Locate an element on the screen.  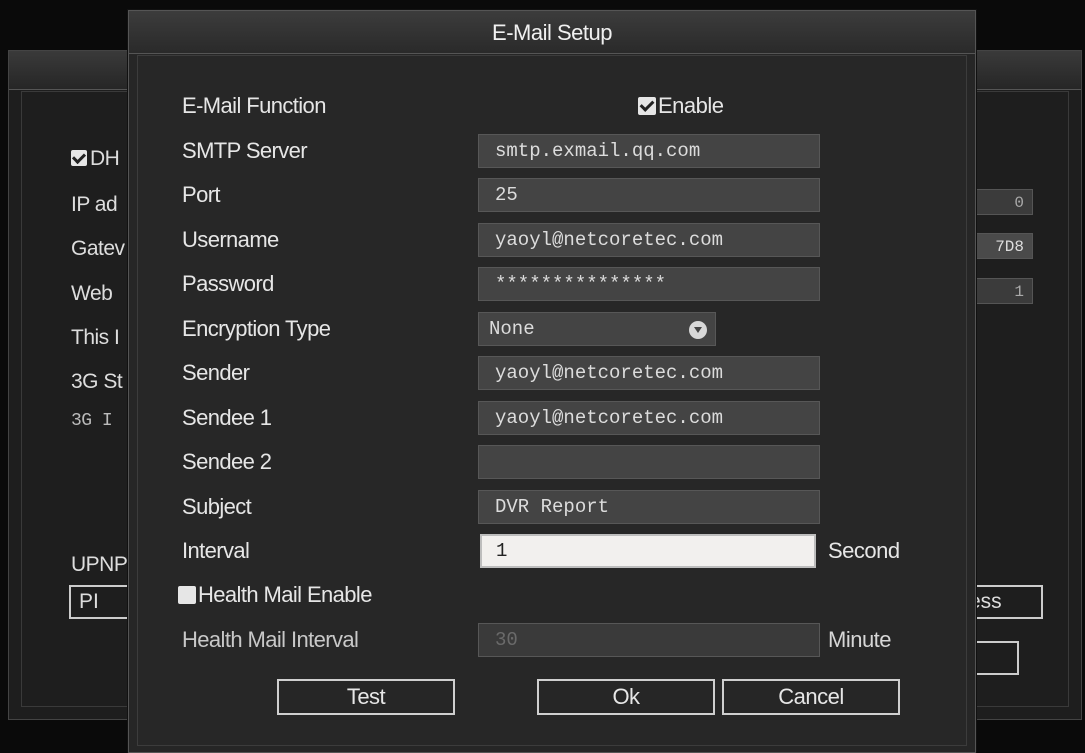
checkbox-unchecked-icon is located at coordinates (187, 595).